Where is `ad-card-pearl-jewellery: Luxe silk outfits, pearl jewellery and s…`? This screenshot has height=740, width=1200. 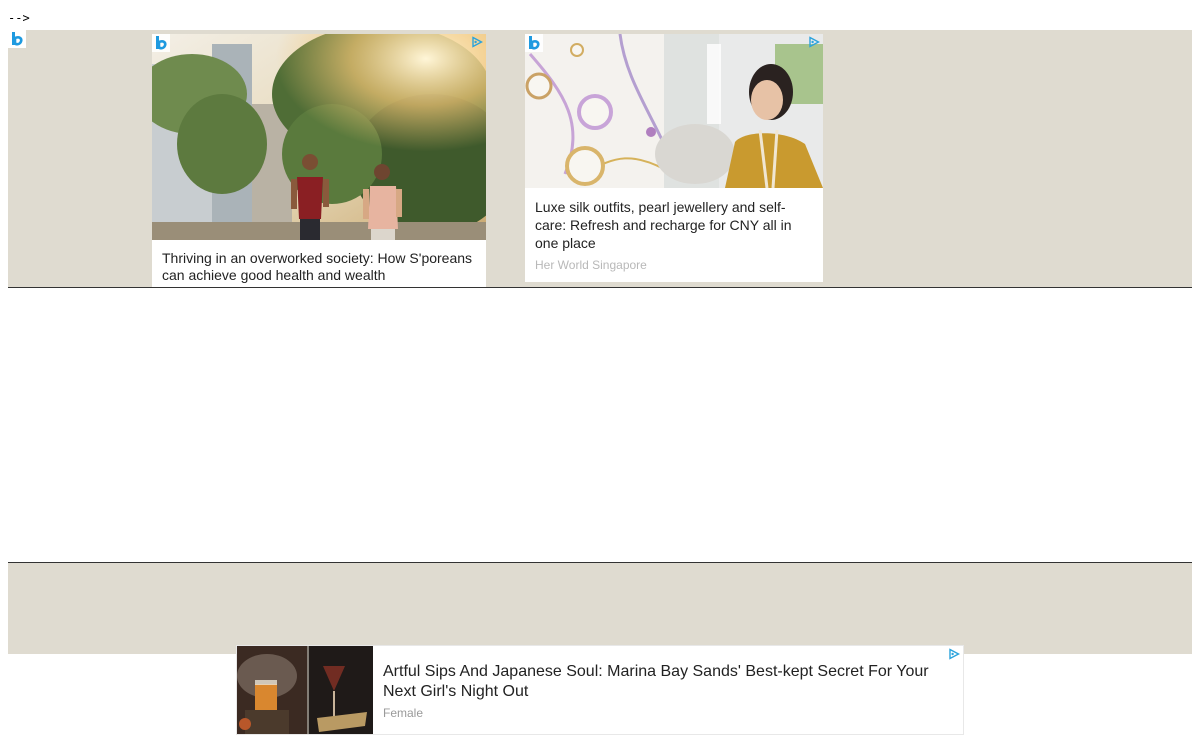
ad-card-pearl-jewellery: Luxe silk outfits, pearl jewellery and s… is located at coordinates (674, 158).